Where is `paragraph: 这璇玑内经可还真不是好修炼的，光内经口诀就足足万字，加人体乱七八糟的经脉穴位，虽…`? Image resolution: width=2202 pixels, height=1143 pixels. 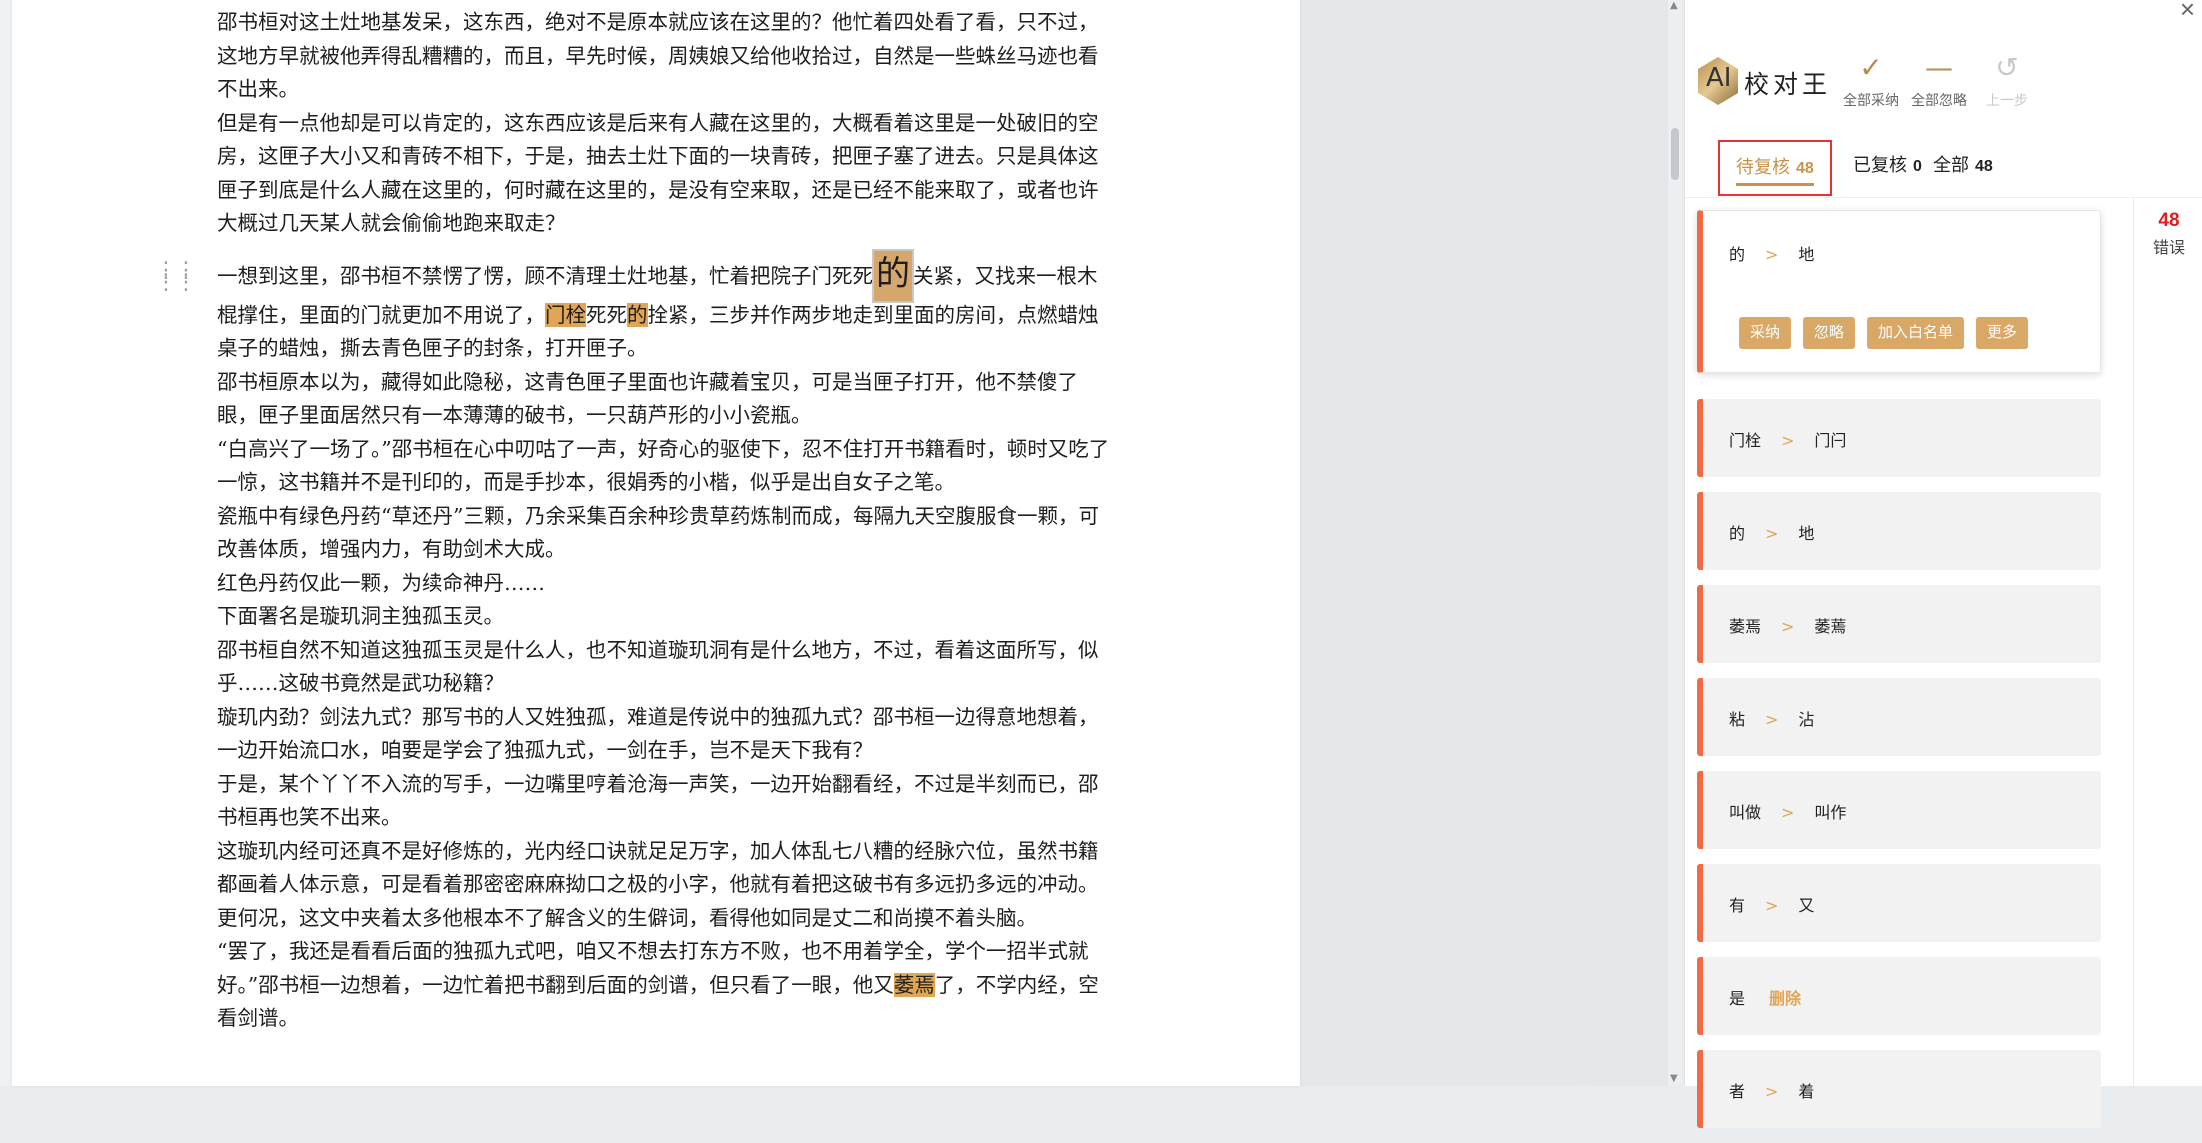 paragraph: 这璇玑内经可还真不是好修炼的，光内经口诀就足足万字，加人体乱七八糟的经脉穴位，虽… is located at coordinates (667, 868).